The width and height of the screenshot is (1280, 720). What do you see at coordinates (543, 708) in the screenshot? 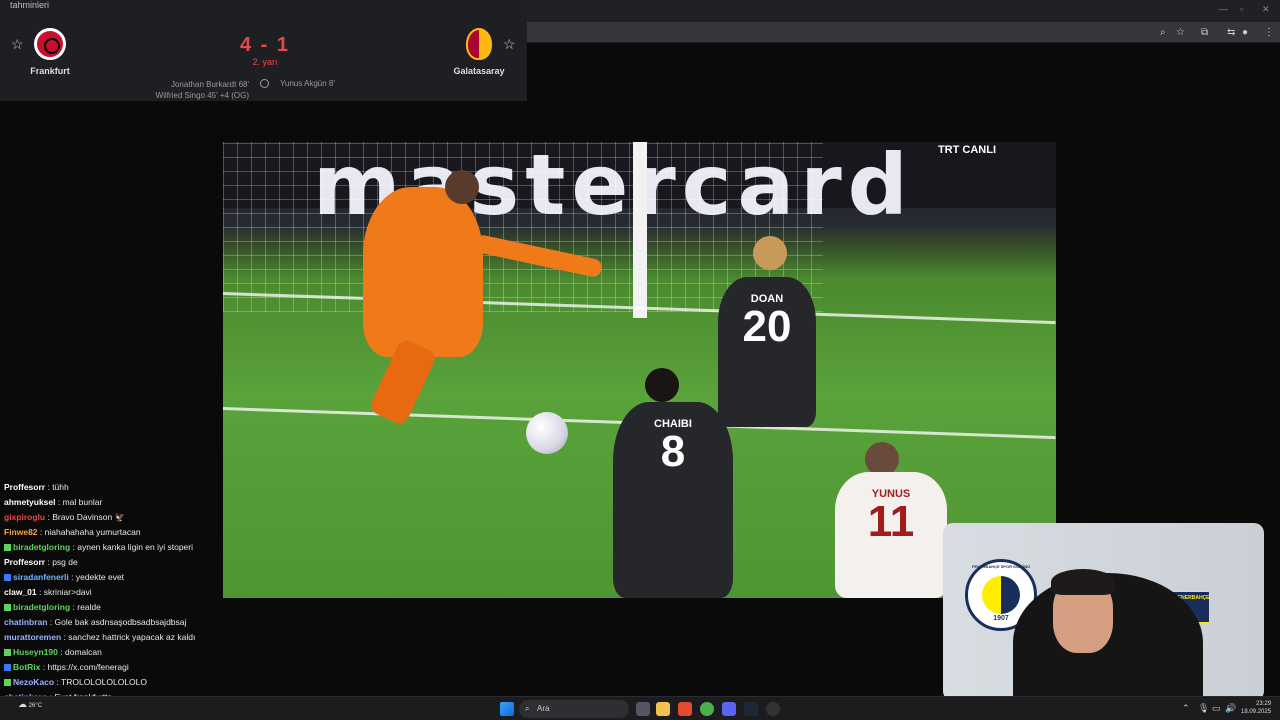
I see `search-placeholder: Ara` at bounding box center [543, 708].